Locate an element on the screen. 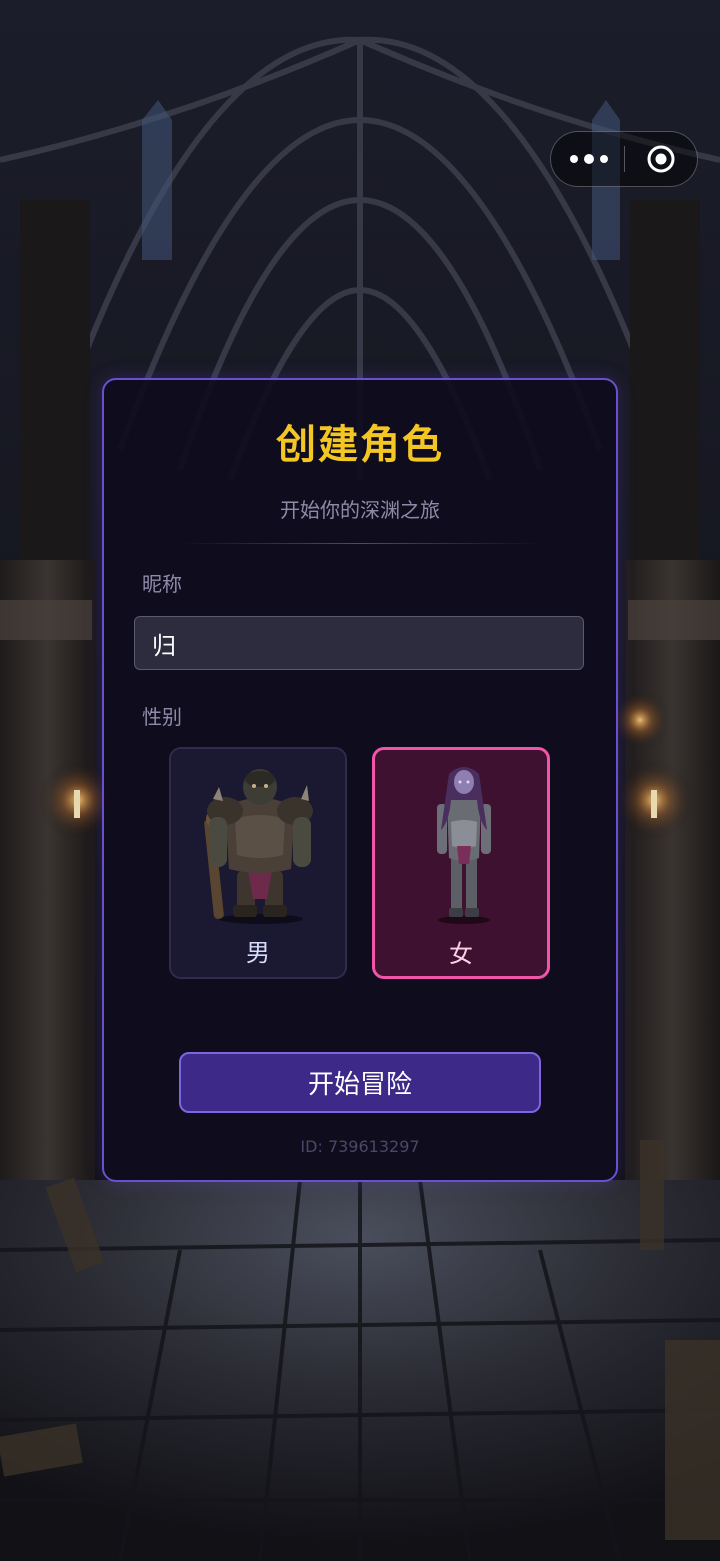 The width and height of the screenshot is (720, 1561). page-subtitle: 开始你的深渊之旅 is located at coordinates (360, 510).